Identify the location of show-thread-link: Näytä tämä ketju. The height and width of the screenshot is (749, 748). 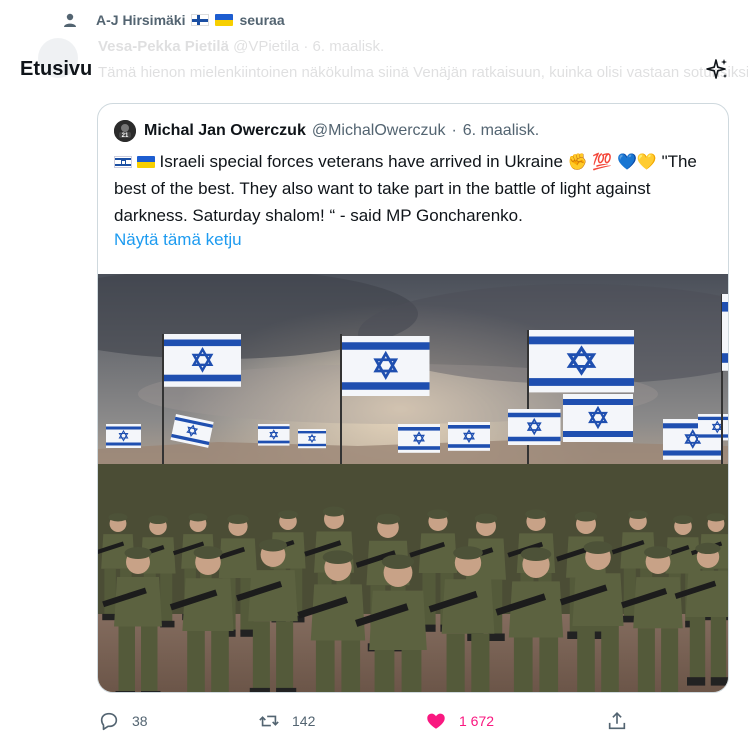
(178, 240).